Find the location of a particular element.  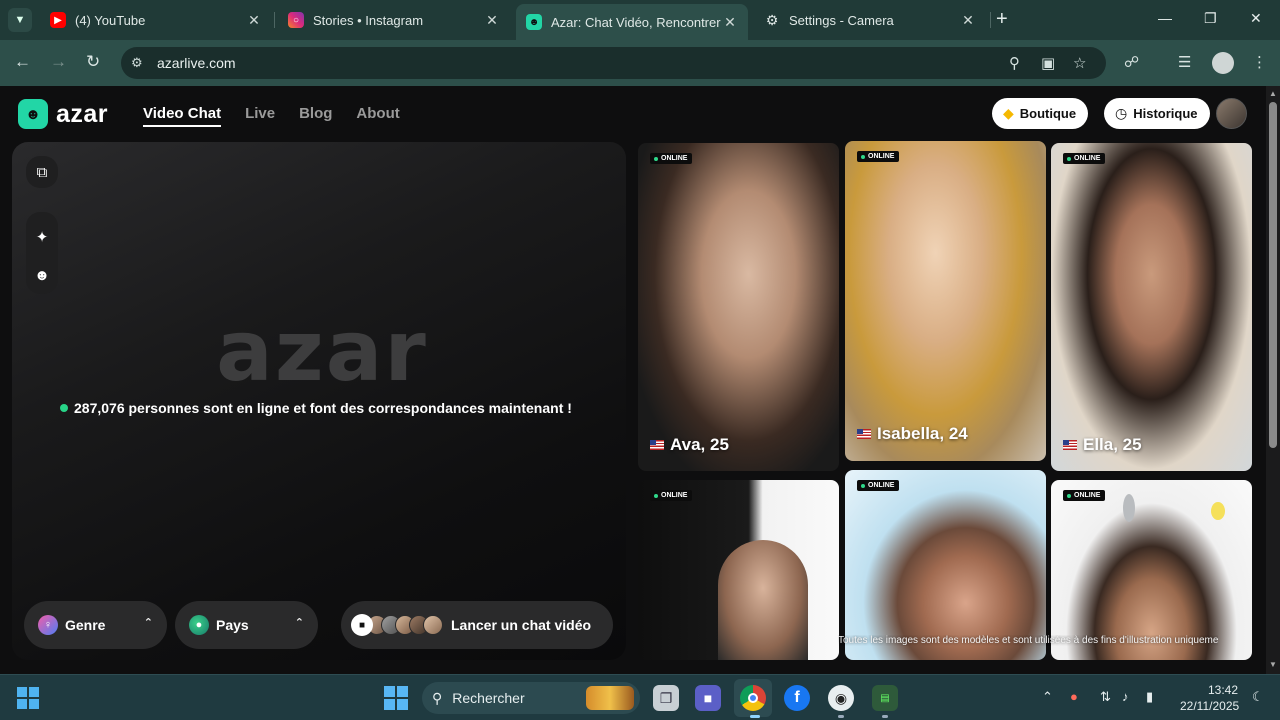

media-controls-icon: ☰ is located at coordinates (1184, 62).